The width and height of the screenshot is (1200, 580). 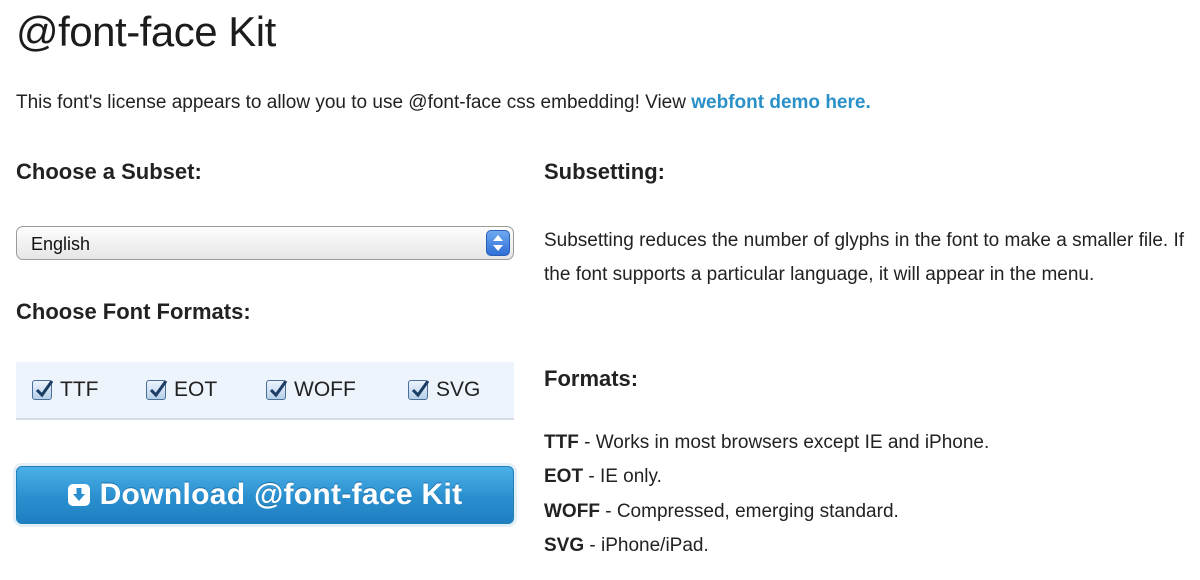 I want to click on format-option-ttf: TTF, so click(x=65, y=390).